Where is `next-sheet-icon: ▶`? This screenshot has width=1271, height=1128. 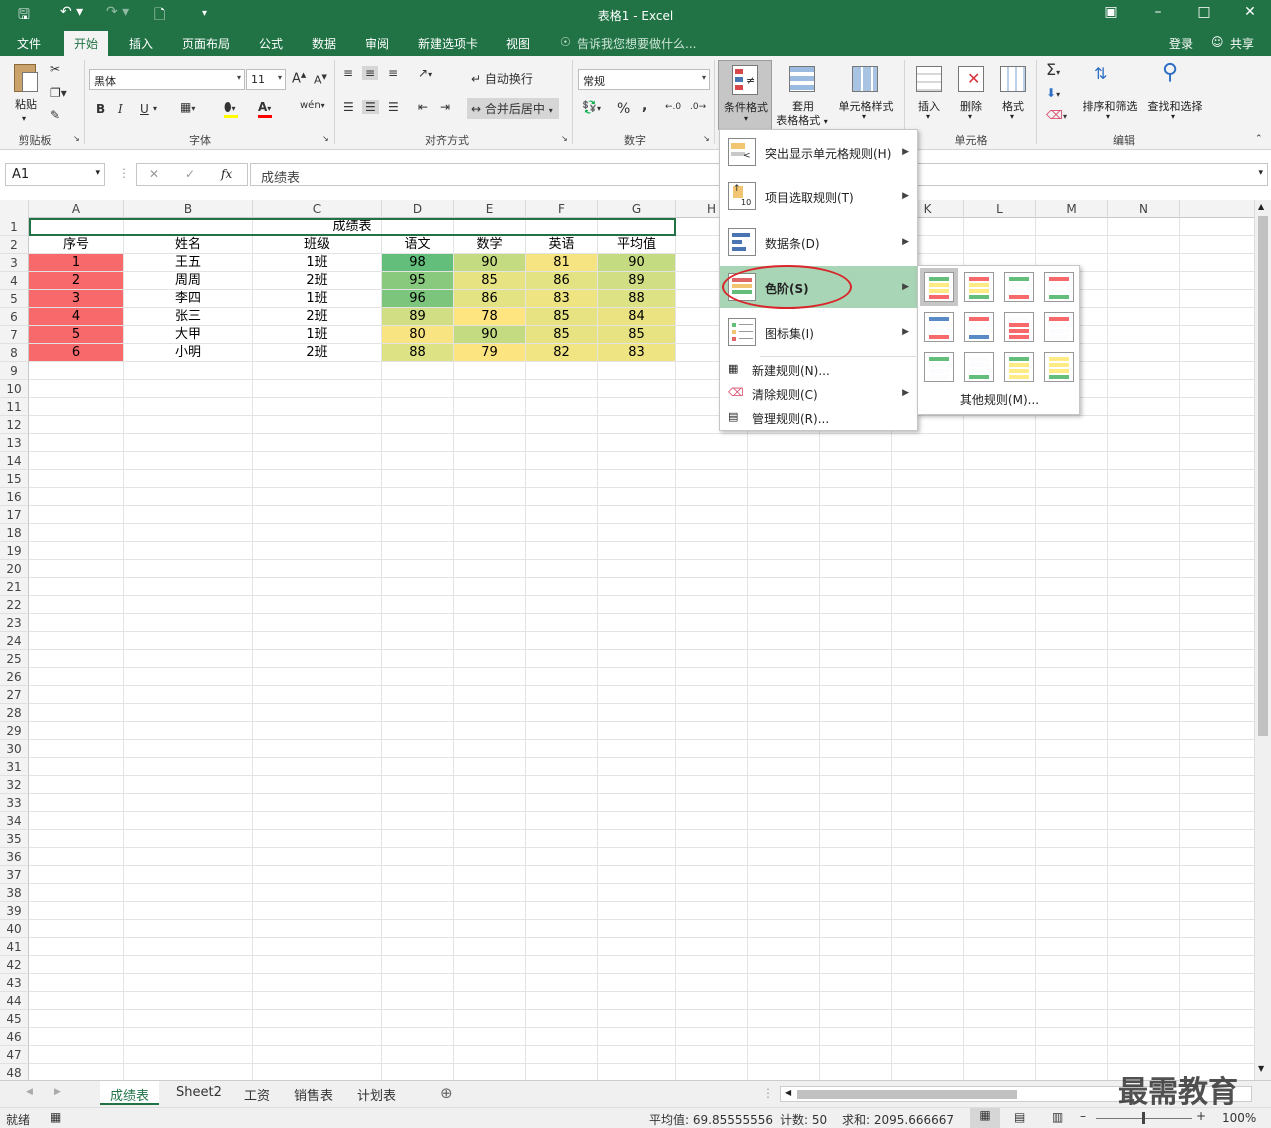
next-sheet-icon: ▶ is located at coordinates (57, 1092).